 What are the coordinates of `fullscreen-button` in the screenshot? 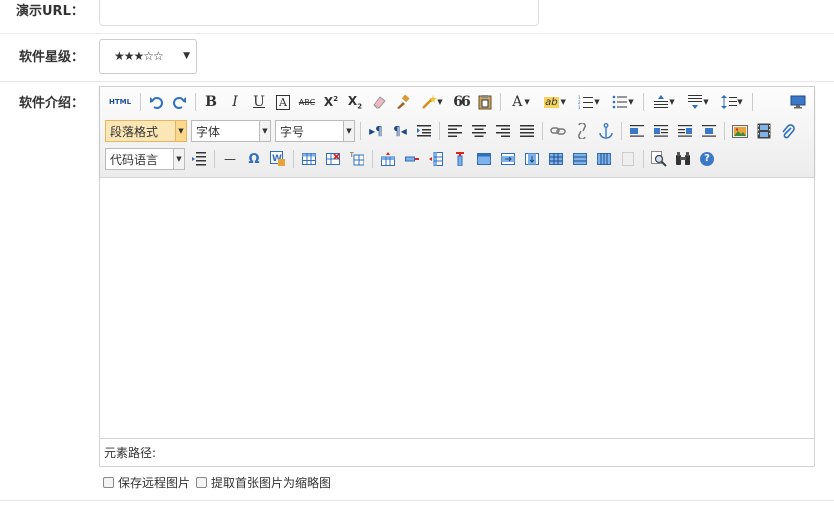 It's located at (798, 102).